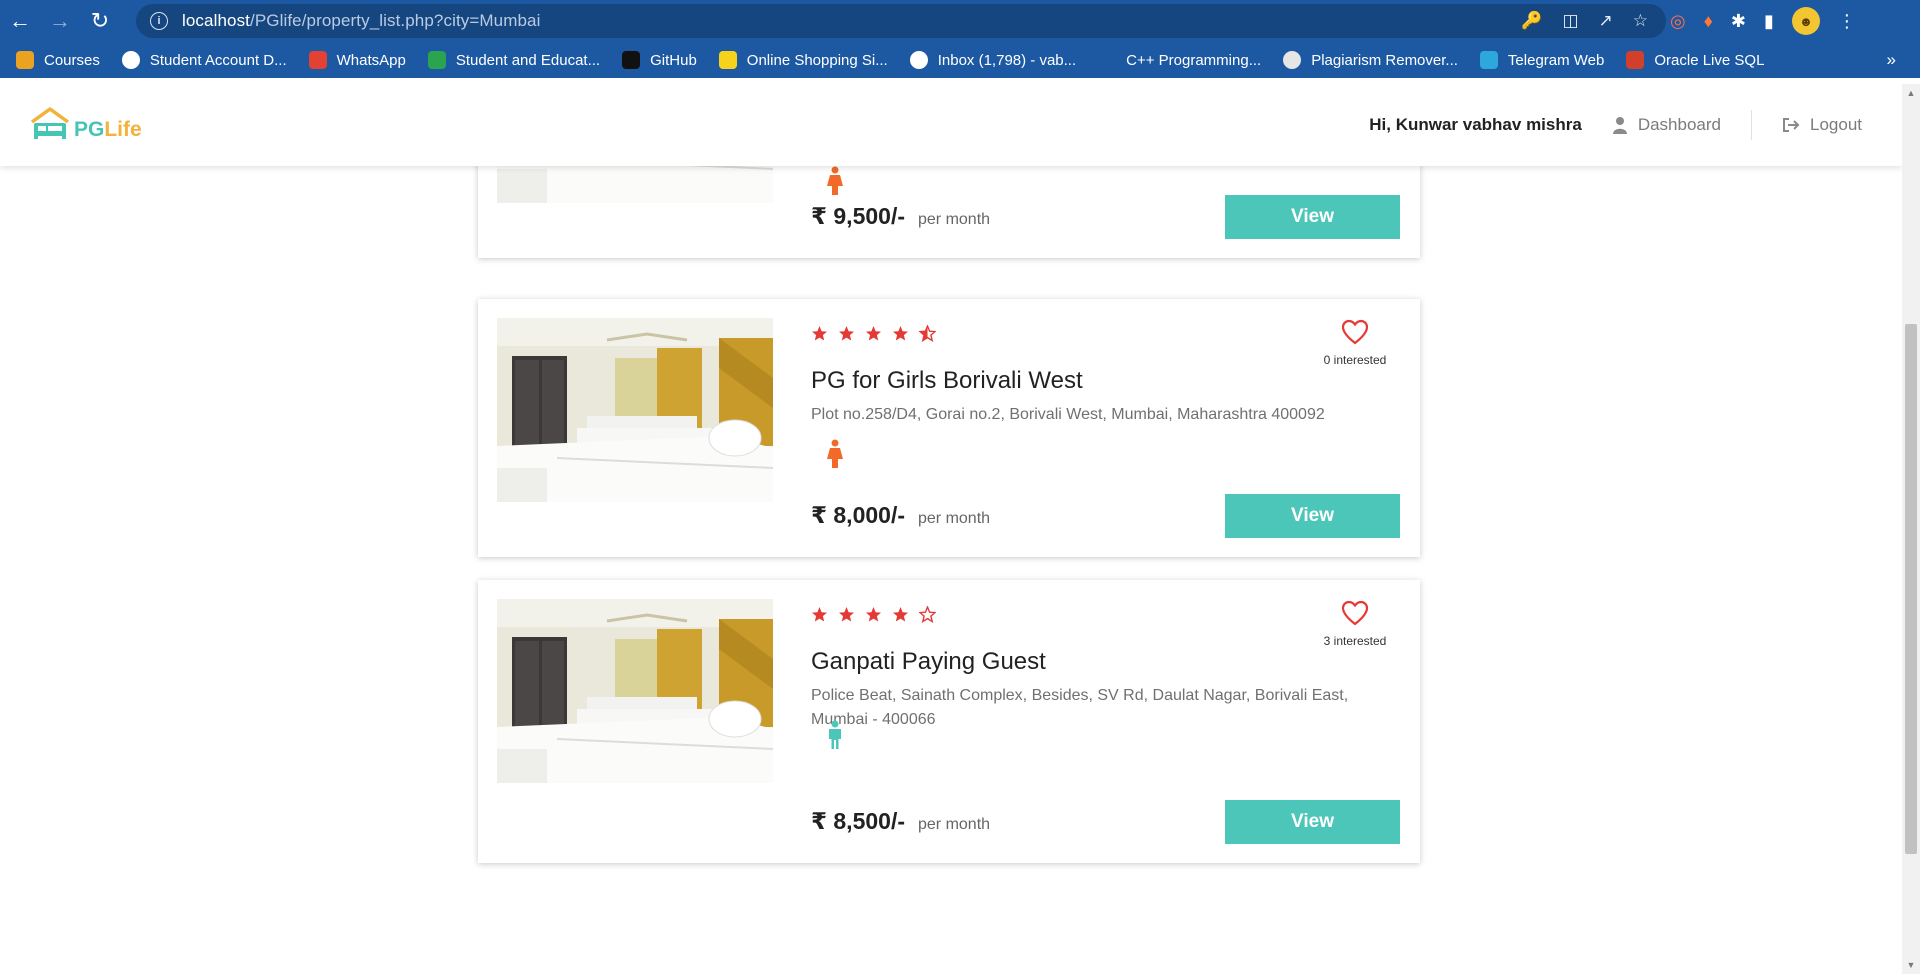 The width and height of the screenshot is (1920, 974). Describe the element at coordinates (1708, 21) in the screenshot. I see `extension-flame-icon: ♦` at that location.